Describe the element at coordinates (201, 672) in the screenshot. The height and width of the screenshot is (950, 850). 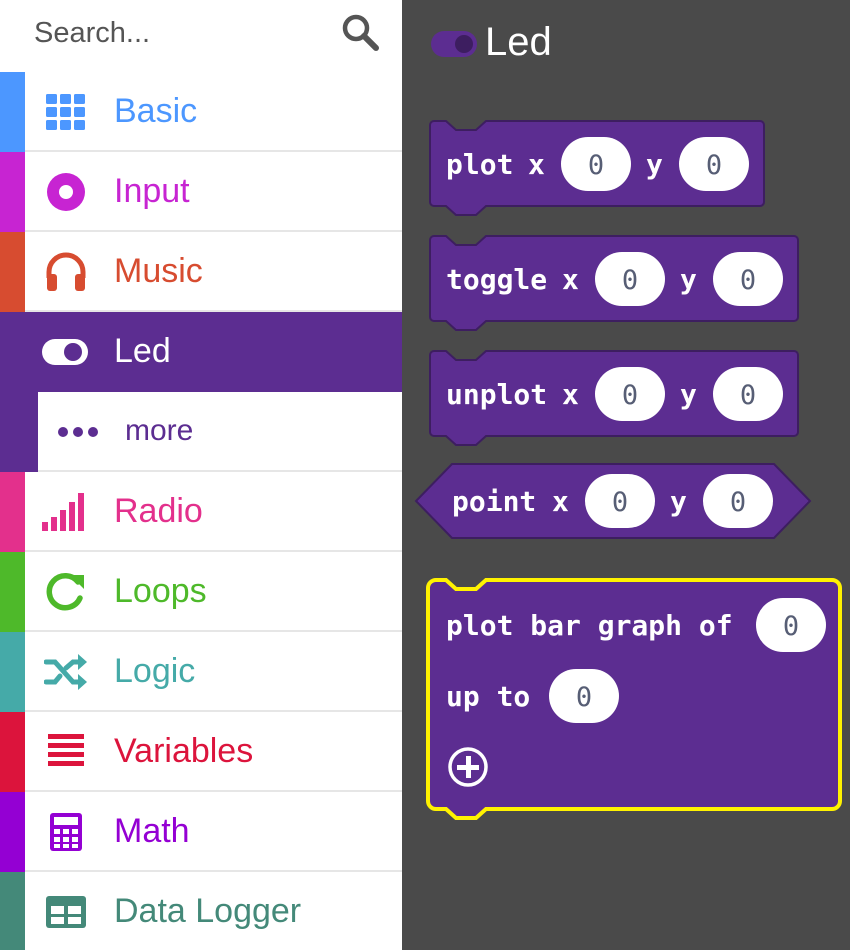
I see `category-logic: Logic` at that location.